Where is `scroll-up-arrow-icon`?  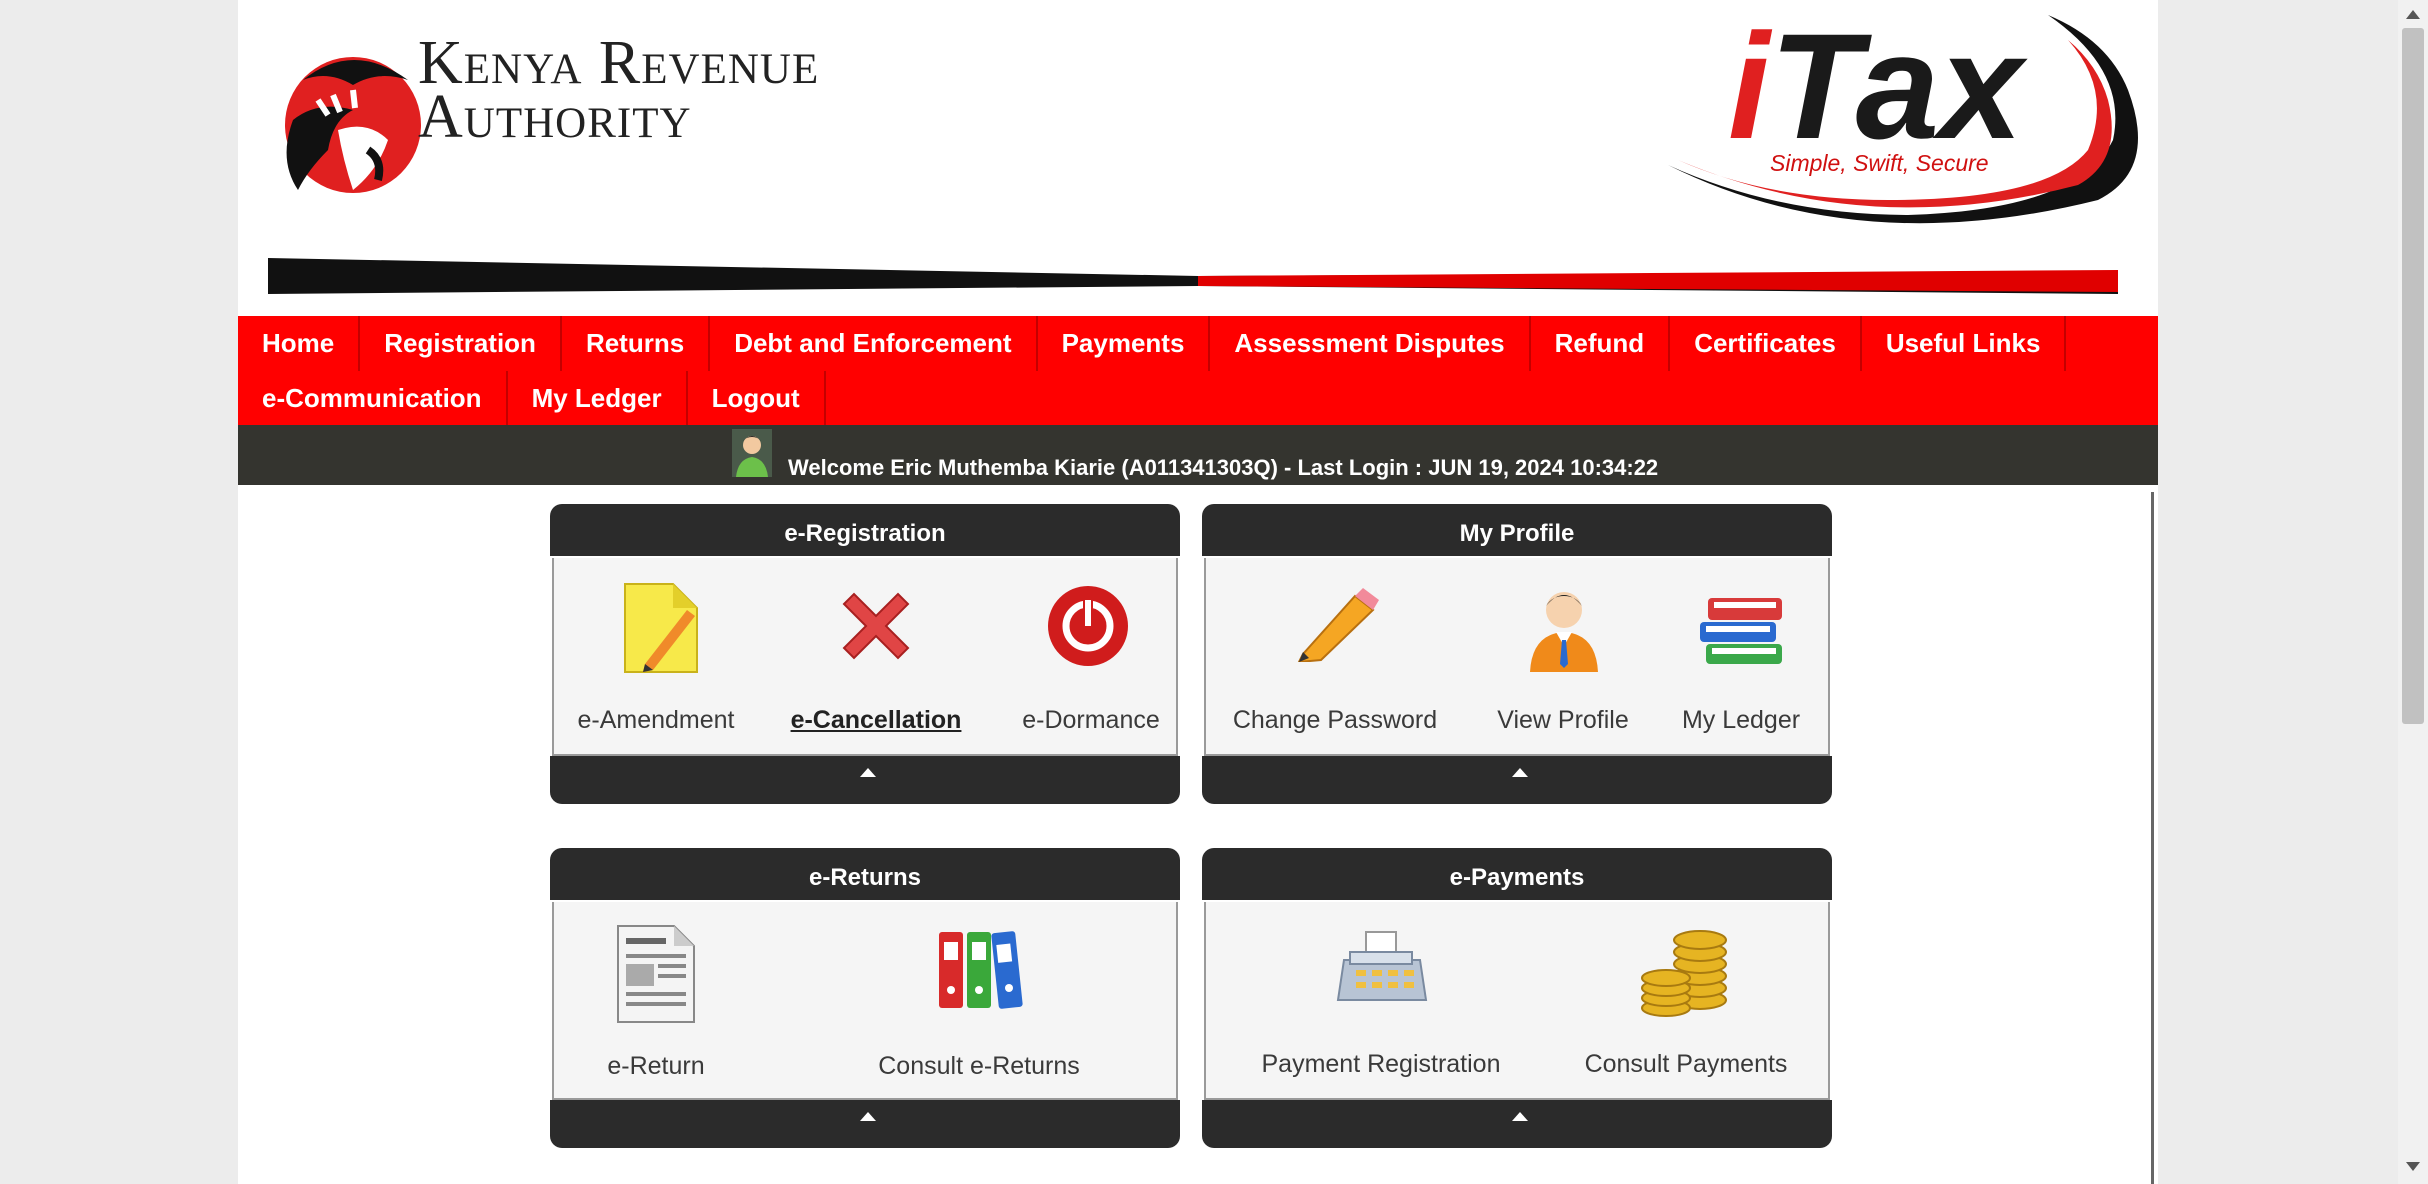 scroll-up-arrow-icon is located at coordinates (2413, 14).